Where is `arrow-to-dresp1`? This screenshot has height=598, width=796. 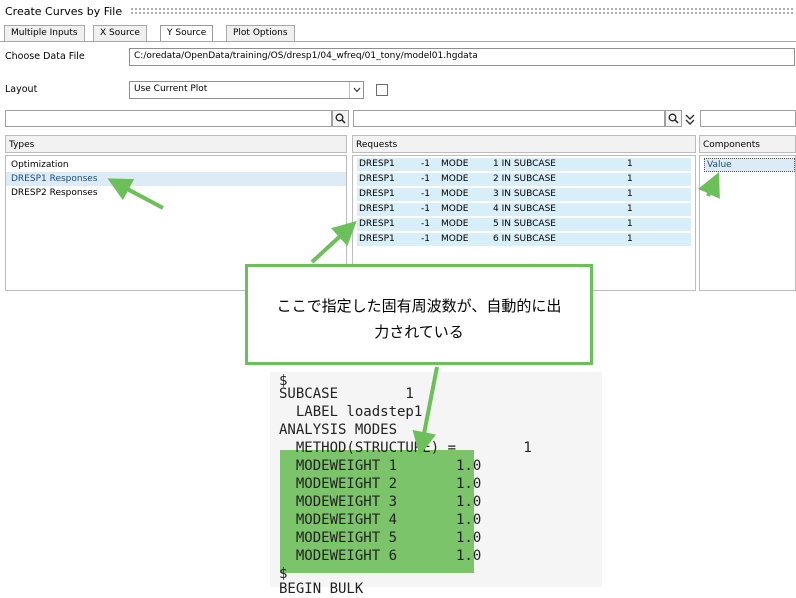
arrow-to-dresp1 is located at coordinates (135, 194).